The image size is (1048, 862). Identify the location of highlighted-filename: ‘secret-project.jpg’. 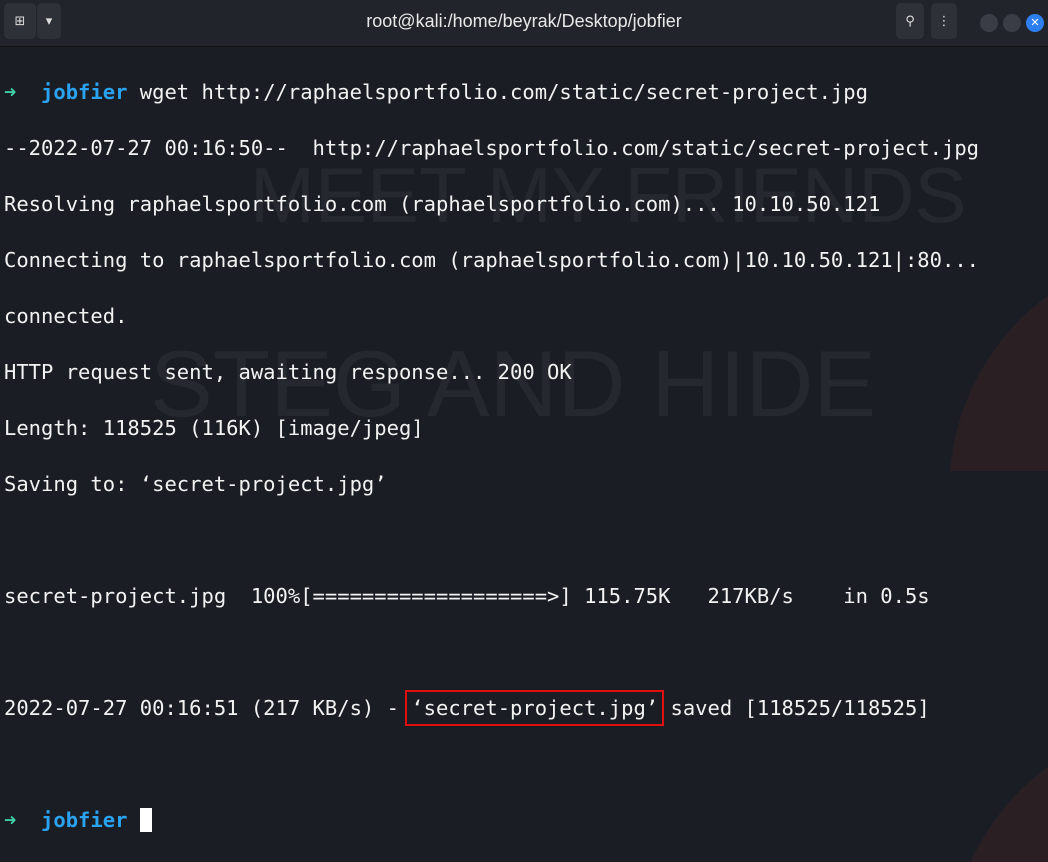
(535, 708).